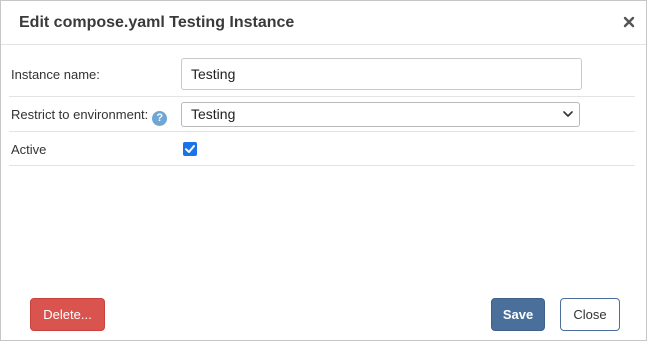 The image size is (647, 341). What do you see at coordinates (213, 114) in the screenshot?
I see `environment-selected-value: Testing` at bounding box center [213, 114].